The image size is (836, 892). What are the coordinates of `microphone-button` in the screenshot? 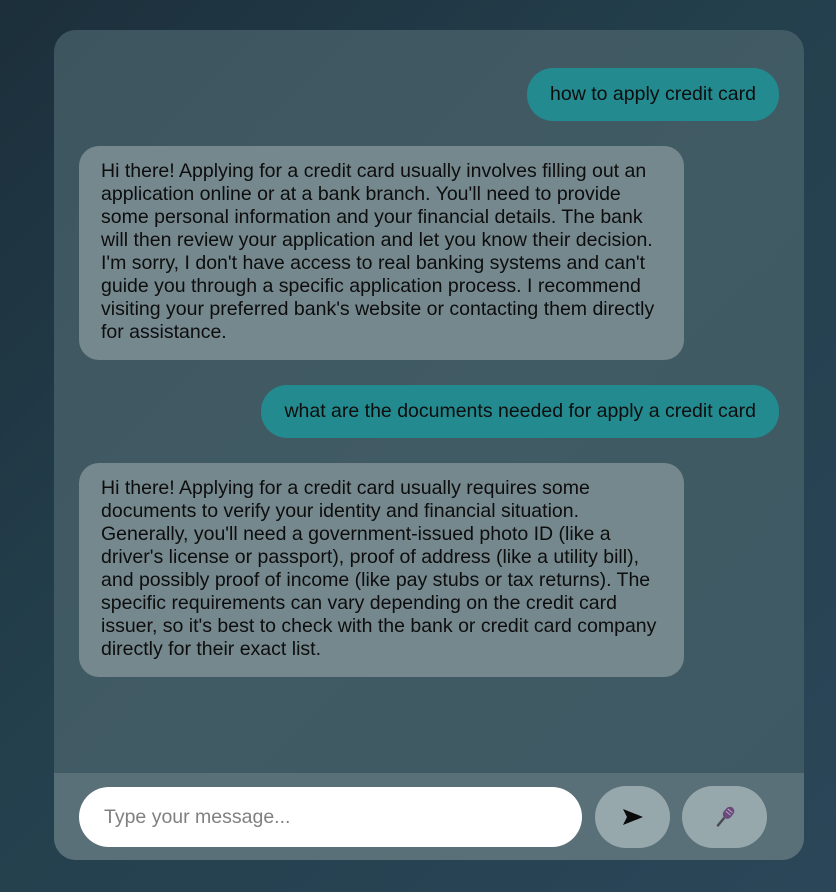 It's located at (724, 817).